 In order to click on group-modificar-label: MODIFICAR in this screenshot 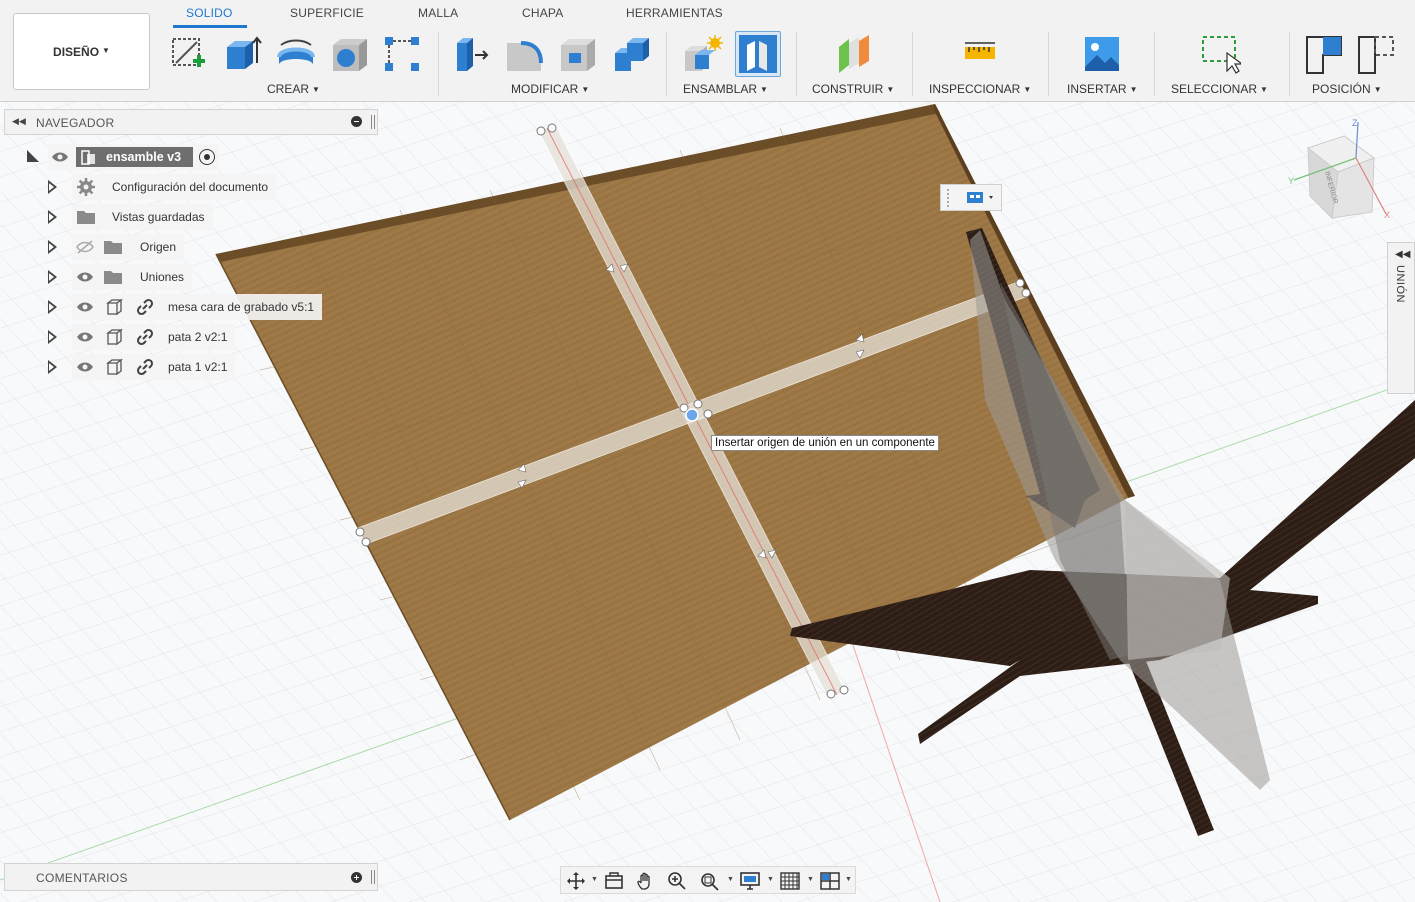, I will do `click(545, 89)`.